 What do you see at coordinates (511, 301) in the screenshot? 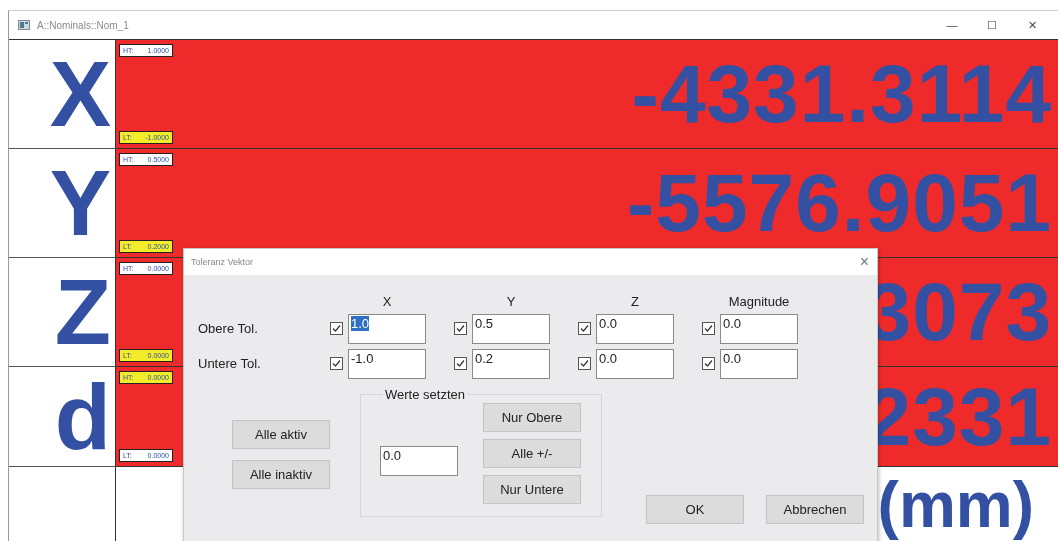
I see `column-header: Y` at bounding box center [511, 301].